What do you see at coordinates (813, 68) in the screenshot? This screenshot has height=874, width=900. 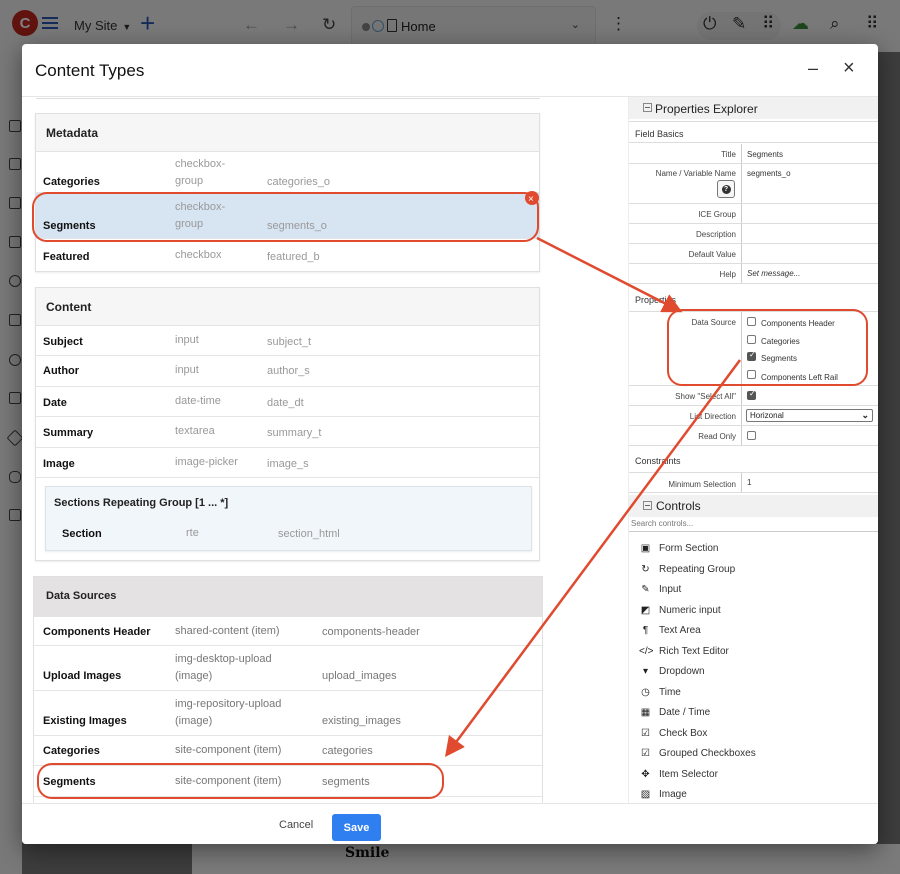 I see `minimize-icon: –` at bounding box center [813, 68].